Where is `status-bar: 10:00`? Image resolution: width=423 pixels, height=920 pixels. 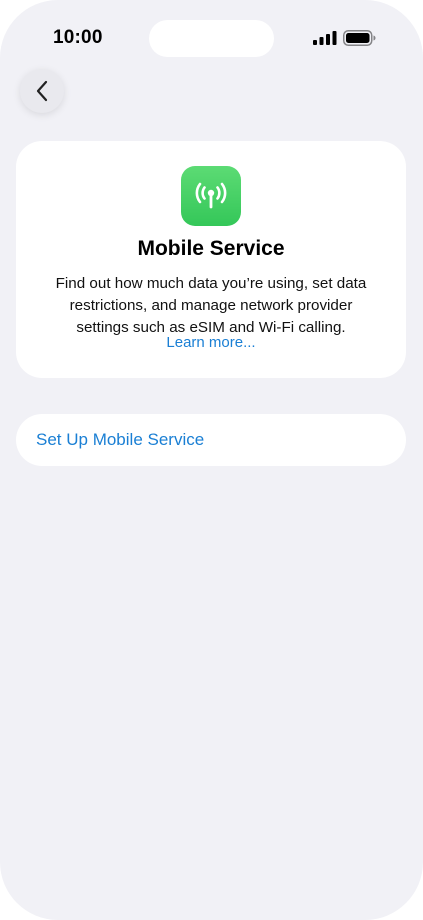
status-bar: 10:00 is located at coordinates (211, 39).